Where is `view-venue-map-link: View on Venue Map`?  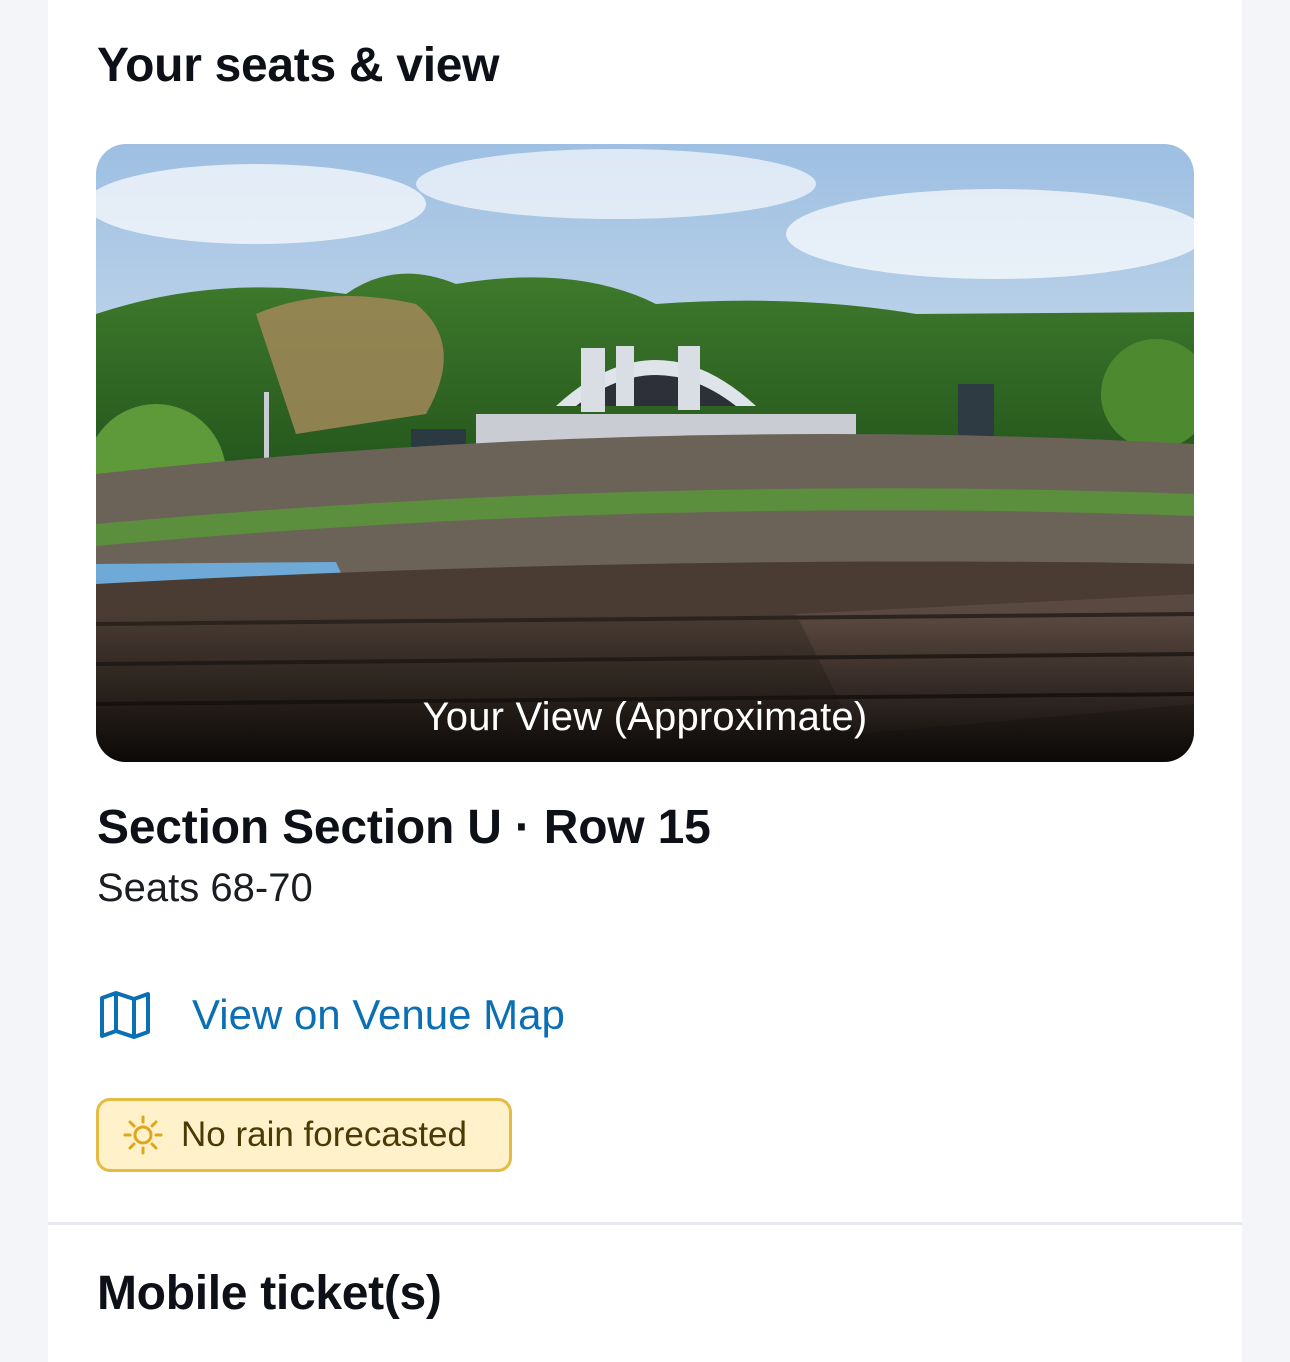 view-venue-map-link: View on Venue Map is located at coordinates (331, 1015).